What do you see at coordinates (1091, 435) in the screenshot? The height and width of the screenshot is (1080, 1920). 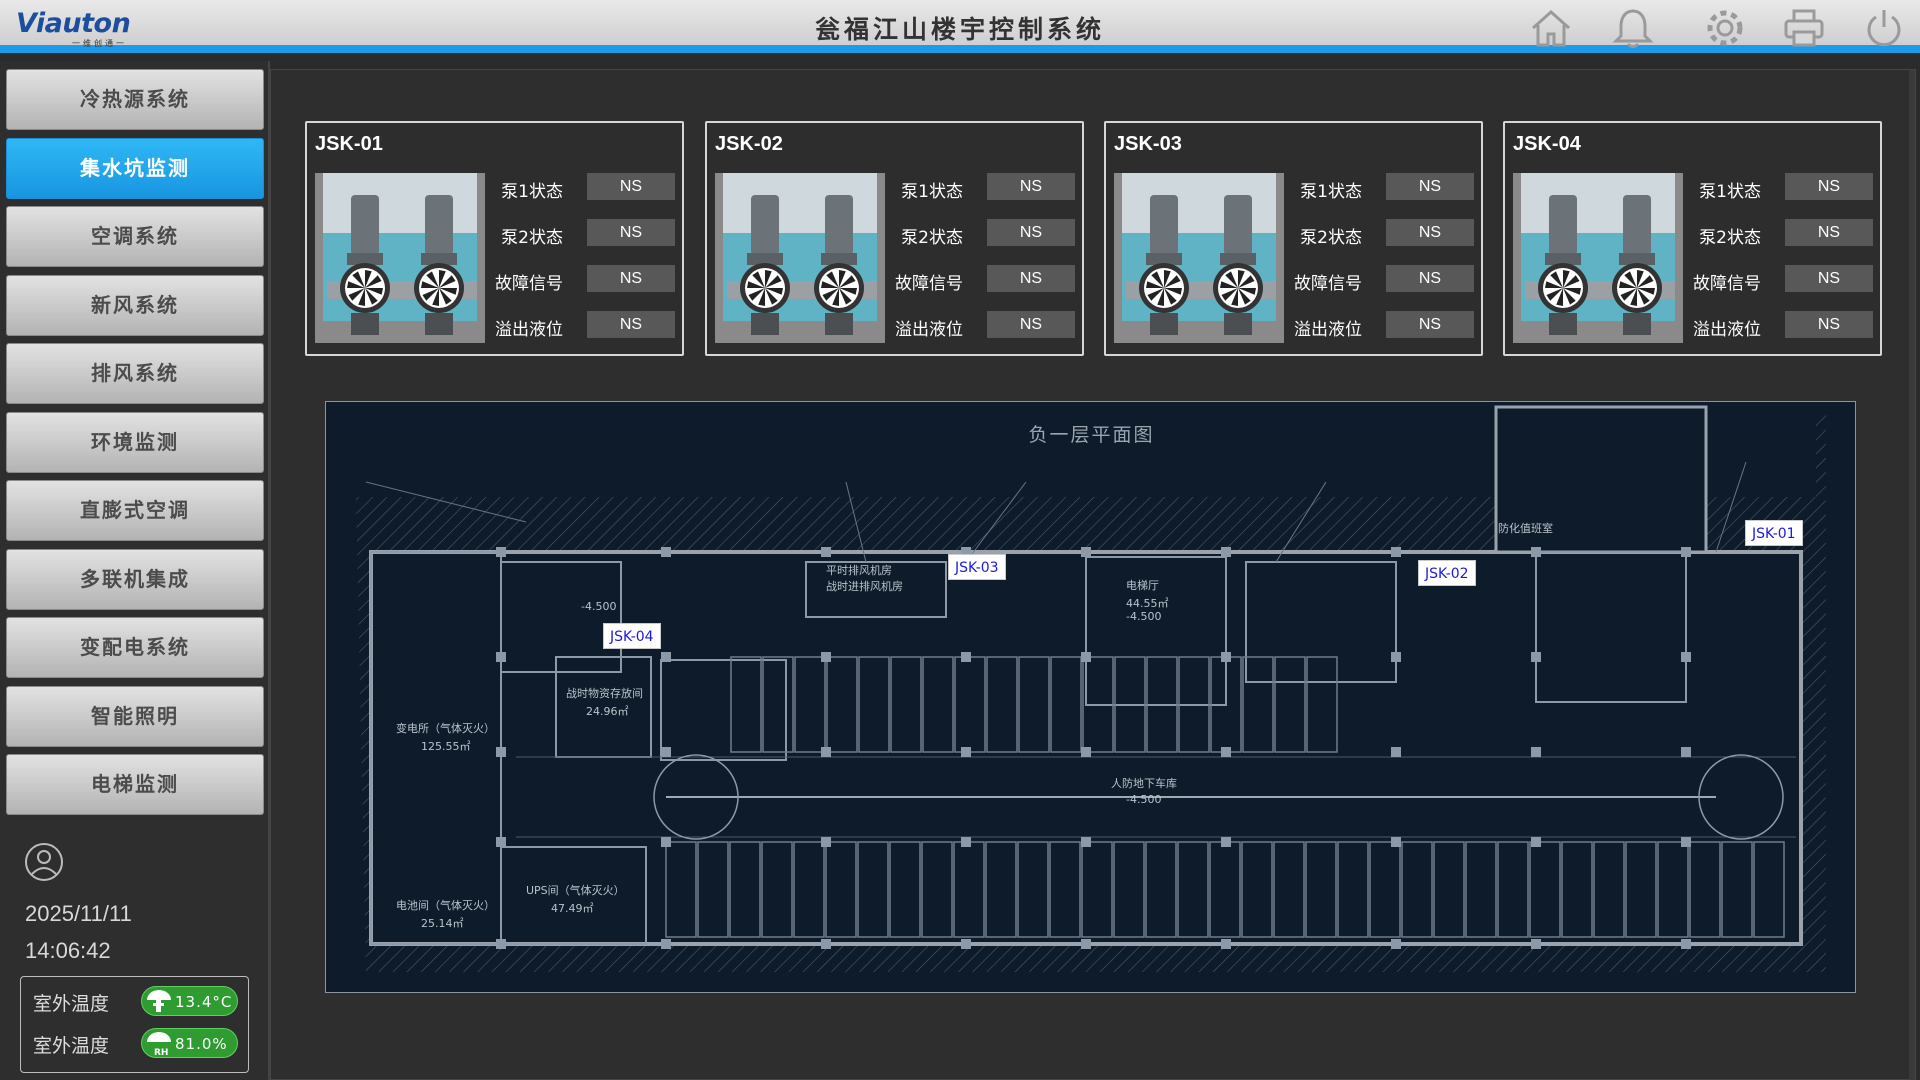 I see `floor-plan-title: 负一层平面图` at bounding box center [1091, 435].